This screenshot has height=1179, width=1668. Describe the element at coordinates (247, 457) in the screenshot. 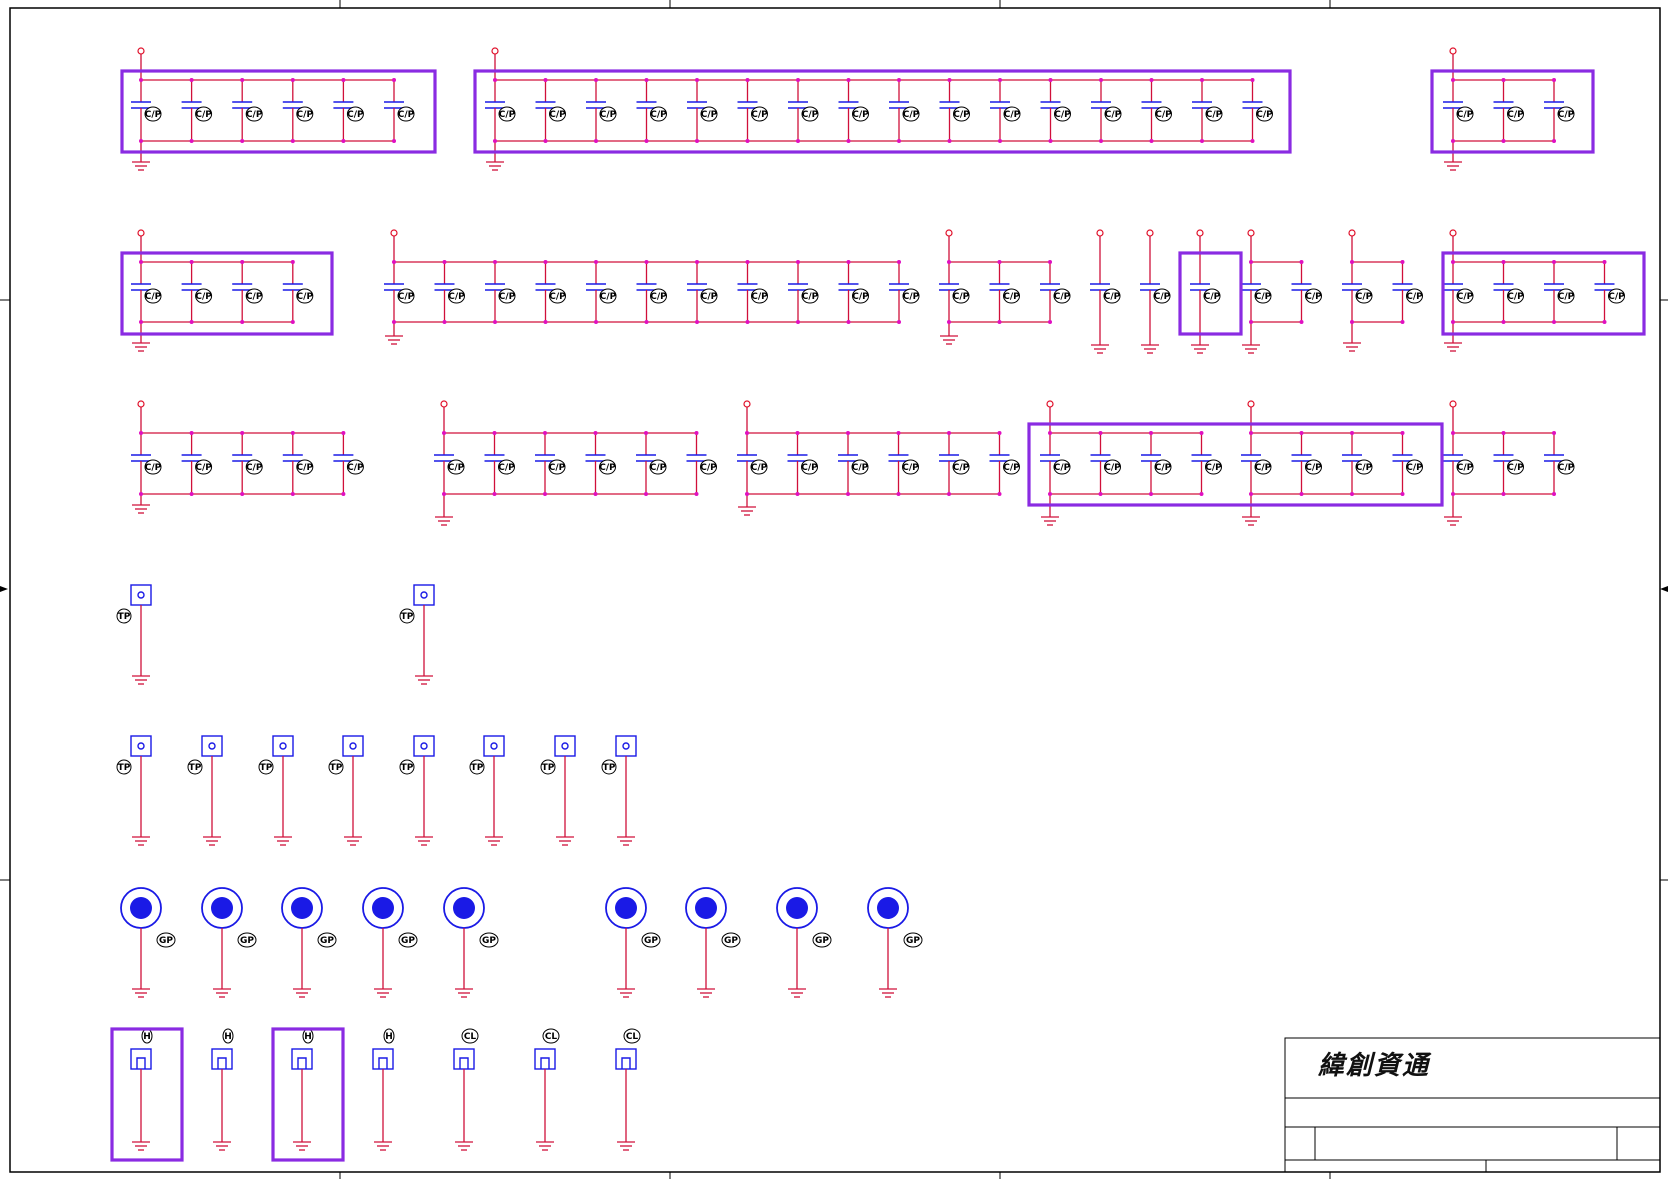

I see `capacitor-bank: C/P C/P C/P C/P C/P` at that location.